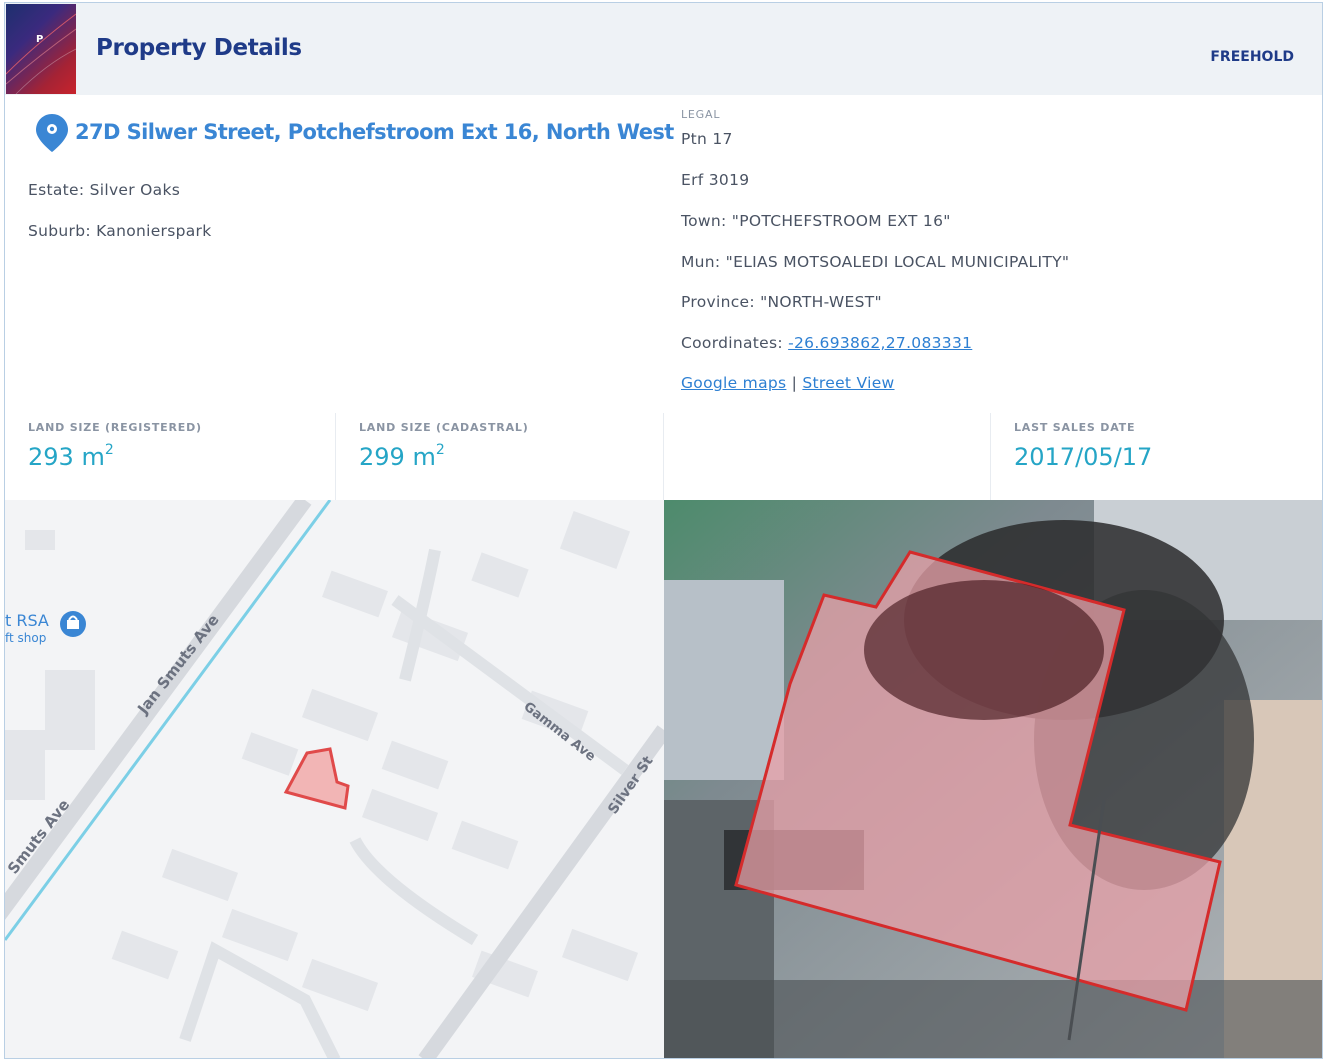 This screenshot has width=1325, height=1059. I want to click on estate-name: Estate: Silver Oaks, so click(104, 190).